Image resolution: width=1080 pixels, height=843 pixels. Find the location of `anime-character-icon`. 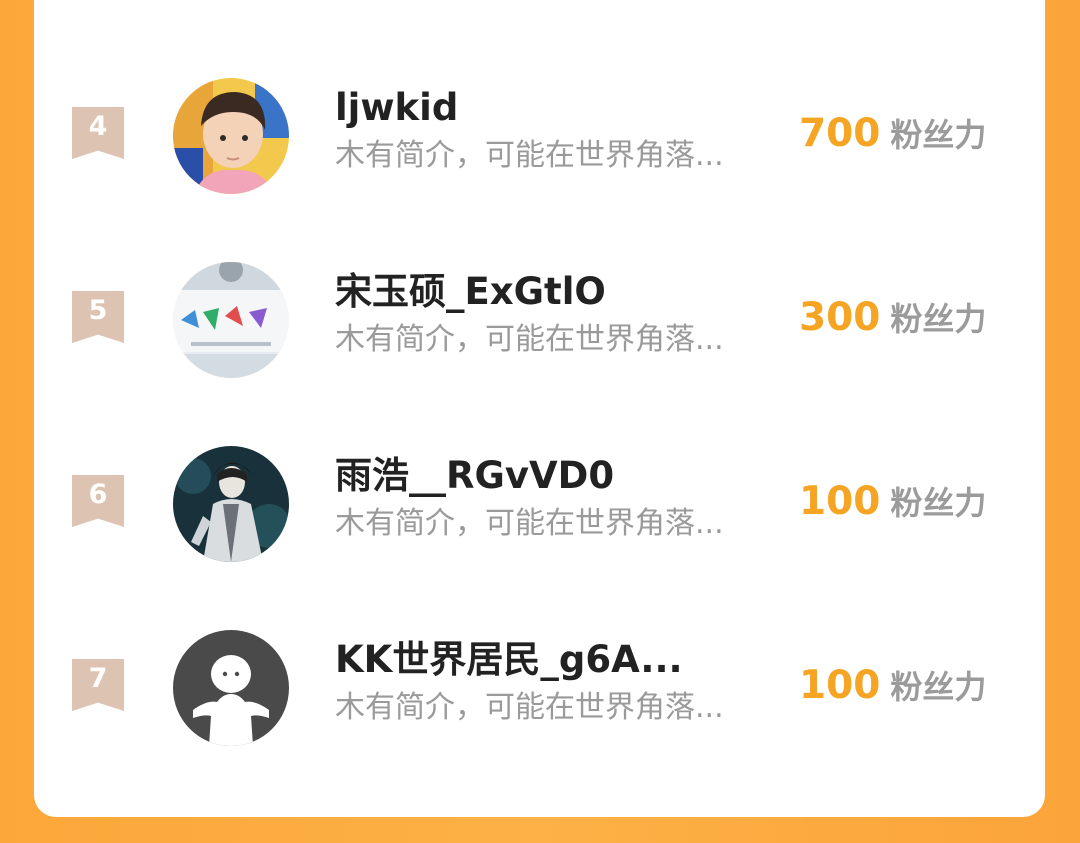

anime-character-icon is located at coordinates (231, 504).